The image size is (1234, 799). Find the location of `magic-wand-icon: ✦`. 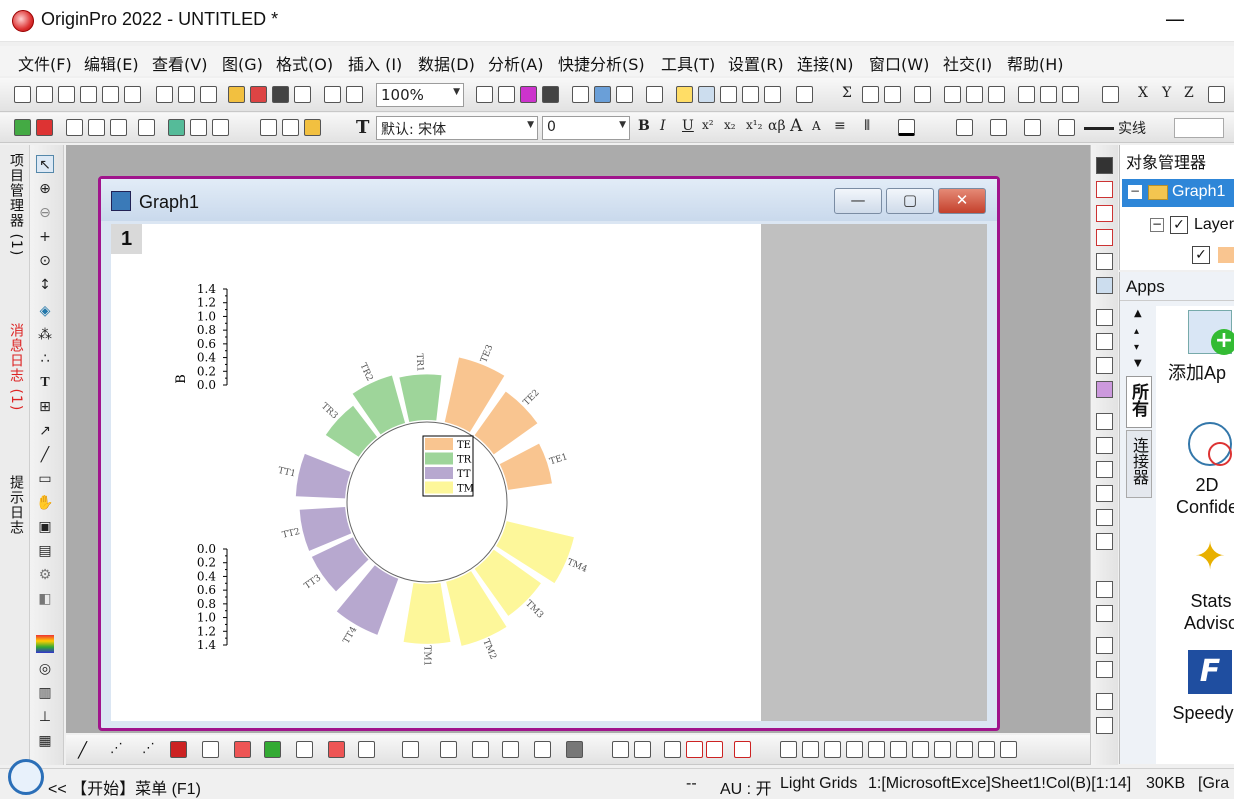

magic-wand-icon: ✦ is located at coordinates (1210, 556).